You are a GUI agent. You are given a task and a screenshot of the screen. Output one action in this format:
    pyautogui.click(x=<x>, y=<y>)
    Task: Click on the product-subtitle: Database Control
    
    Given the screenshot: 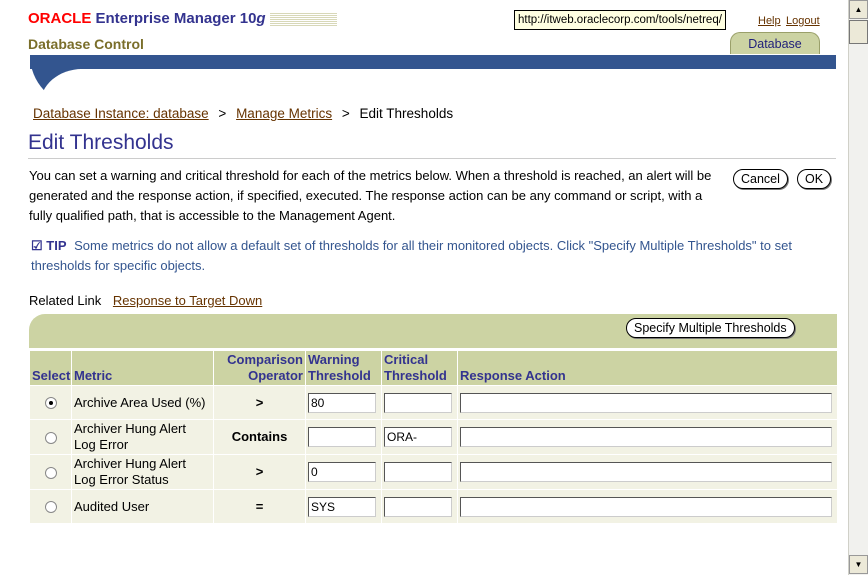 What is the action you would take?
    pyautogui.click(x=86, y=44)
    